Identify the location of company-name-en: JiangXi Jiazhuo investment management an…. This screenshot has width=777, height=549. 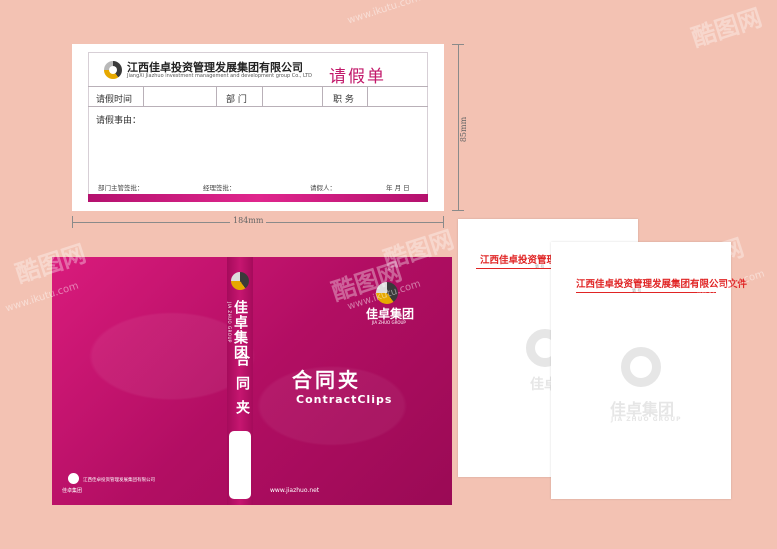
(220, 76).